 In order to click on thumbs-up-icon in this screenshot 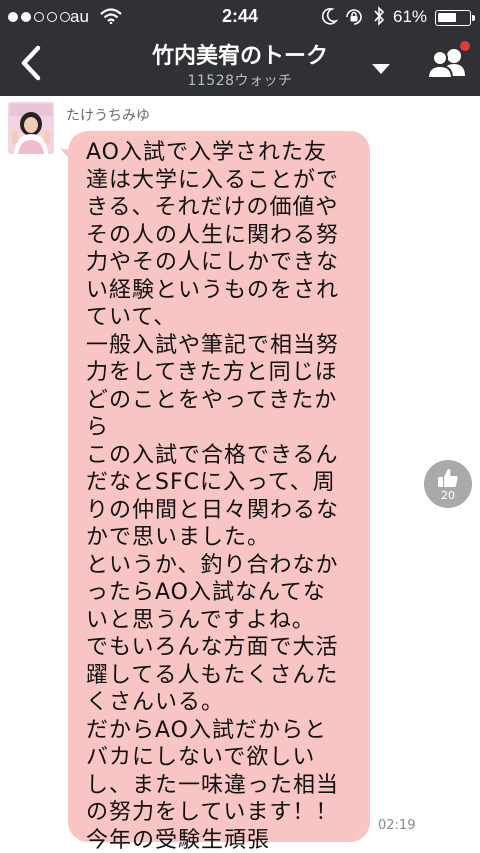, I will do `click(448, 478)`.